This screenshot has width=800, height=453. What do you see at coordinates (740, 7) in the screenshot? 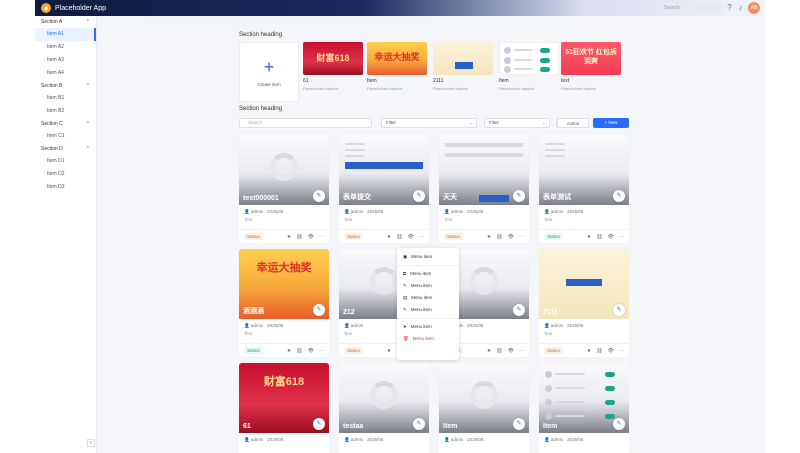
I see `bell-icon: ♪` at bounding box center [740, 7].